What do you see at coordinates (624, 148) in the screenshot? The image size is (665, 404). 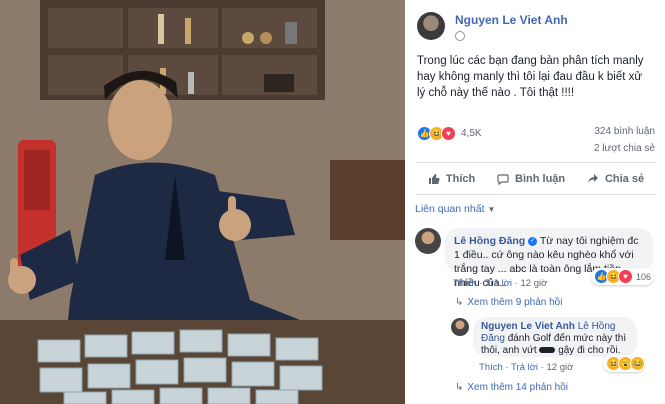 I see `share-count: 2 lượt chia sẻ` at bounding box center [624, 148].